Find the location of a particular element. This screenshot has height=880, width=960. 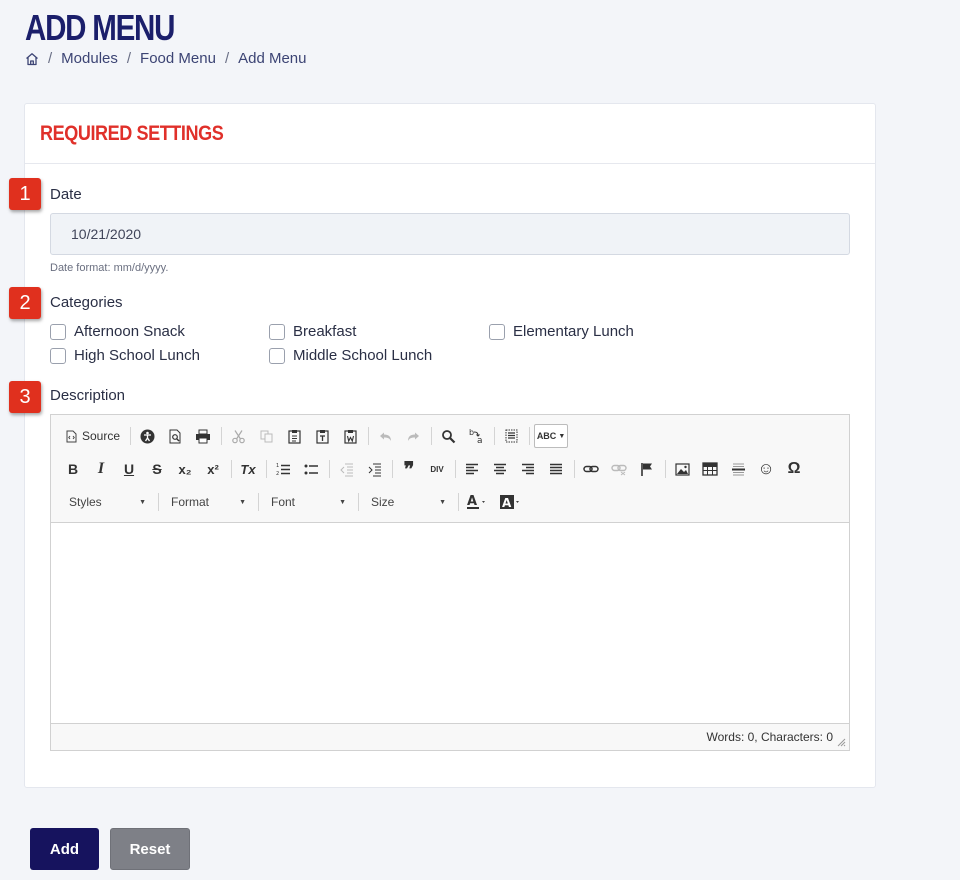

paste-text-button is located at coordinates (322, 436).